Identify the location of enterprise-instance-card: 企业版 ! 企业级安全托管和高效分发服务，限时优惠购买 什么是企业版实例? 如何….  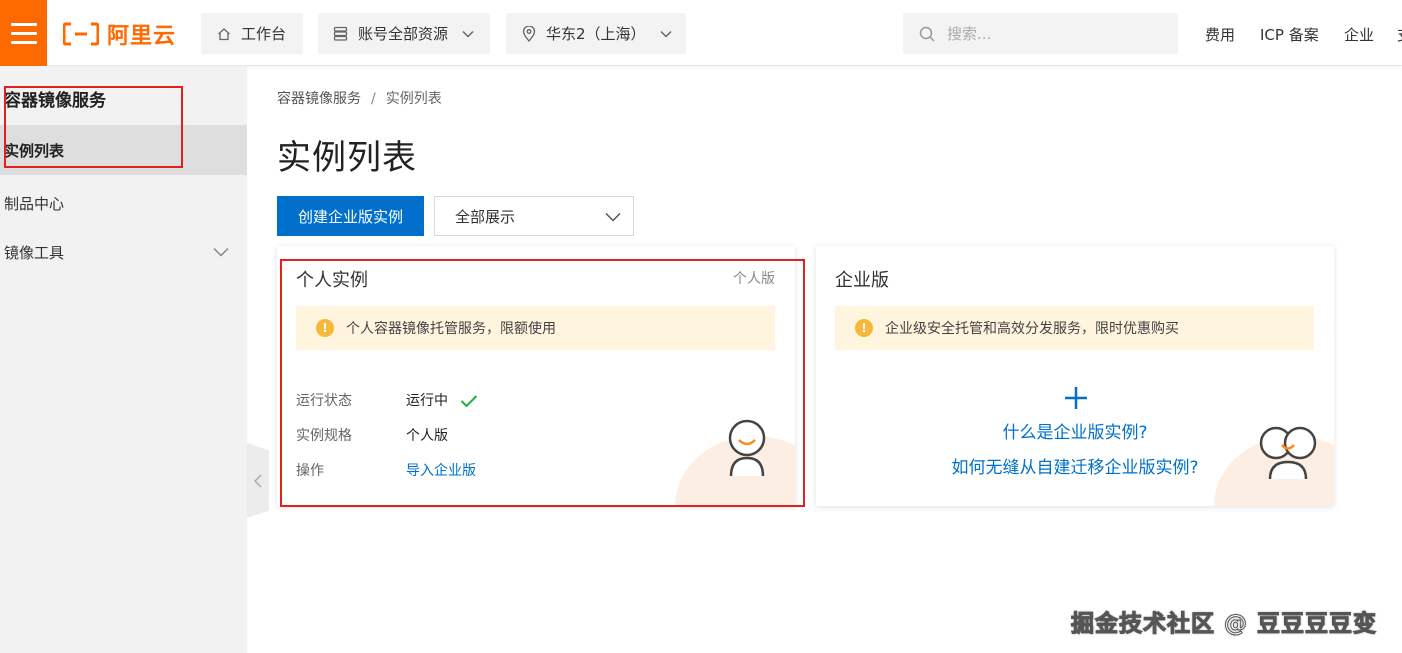
(1075, 376).